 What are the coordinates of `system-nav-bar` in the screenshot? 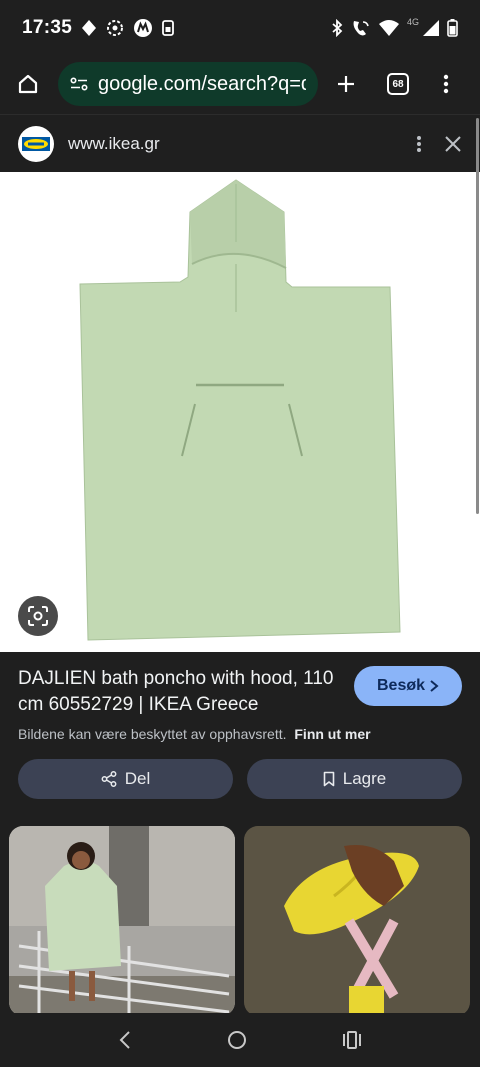 It's located at (240, 1040).